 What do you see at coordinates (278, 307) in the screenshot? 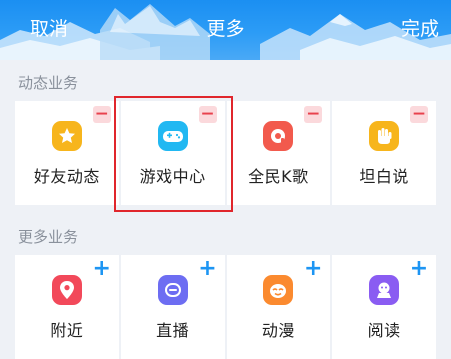
I see `service-tile-anime: 动漫 +` at bounding box center [278, 307].